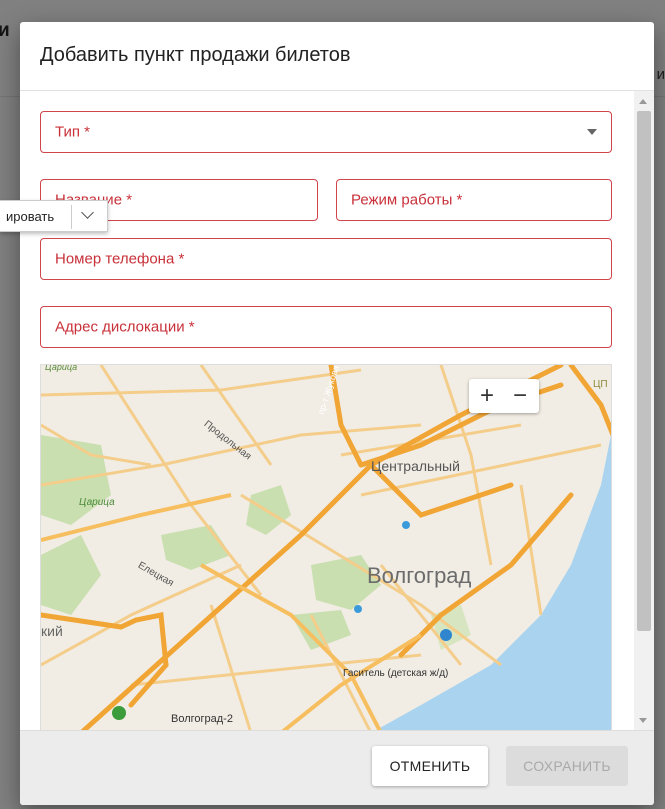 This screenshot has width=665, height=809. I want to click on dialog-footer: Отменить Сохранить, so click(337, 767).